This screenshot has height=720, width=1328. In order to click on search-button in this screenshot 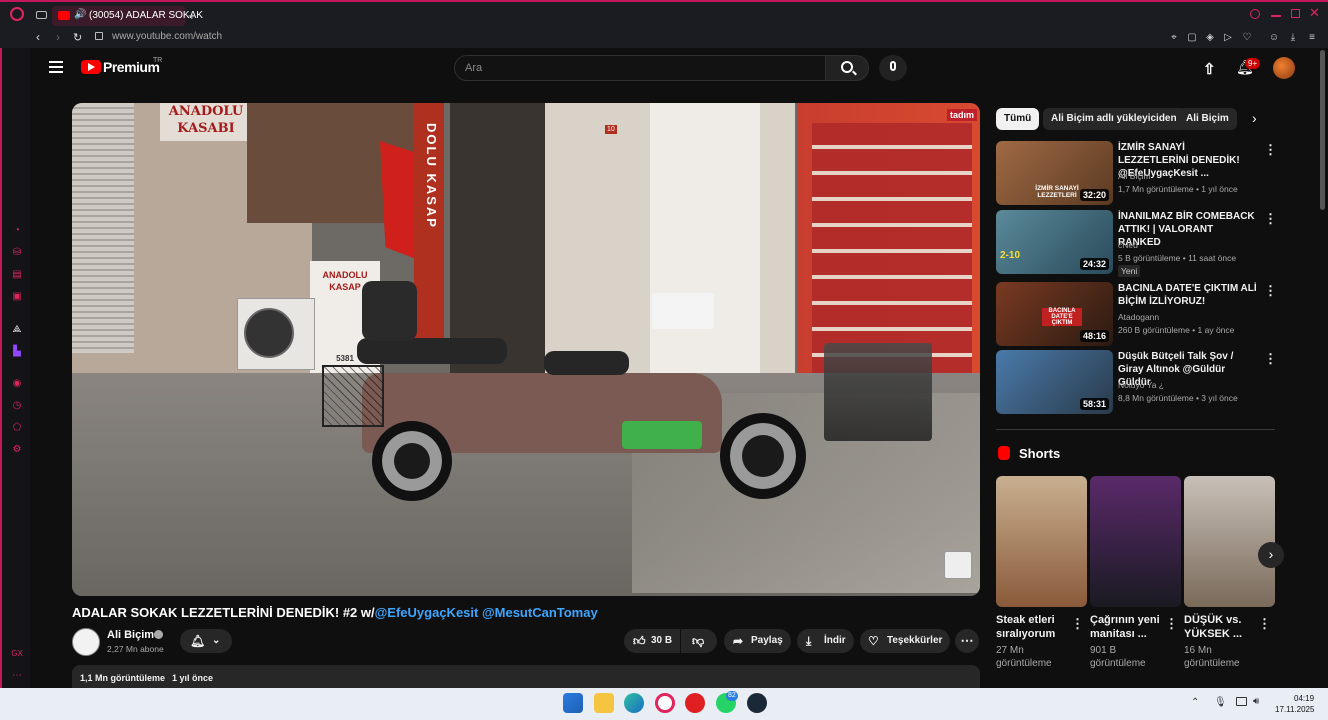, I will do `click(847, 68)`.